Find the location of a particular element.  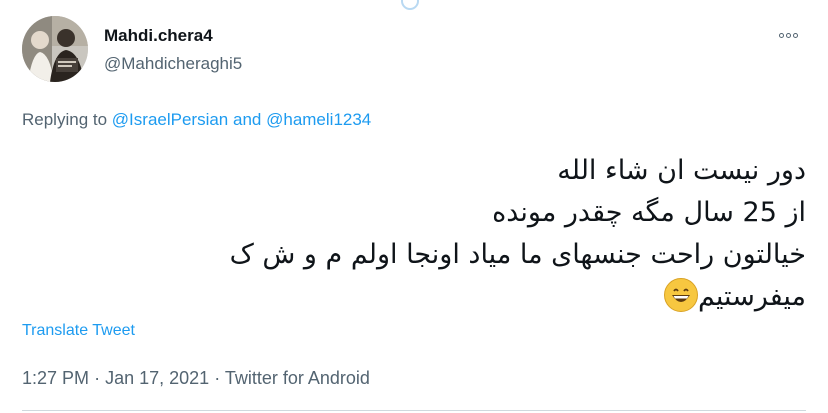

more-options-button is located at coordinates (788, 35).